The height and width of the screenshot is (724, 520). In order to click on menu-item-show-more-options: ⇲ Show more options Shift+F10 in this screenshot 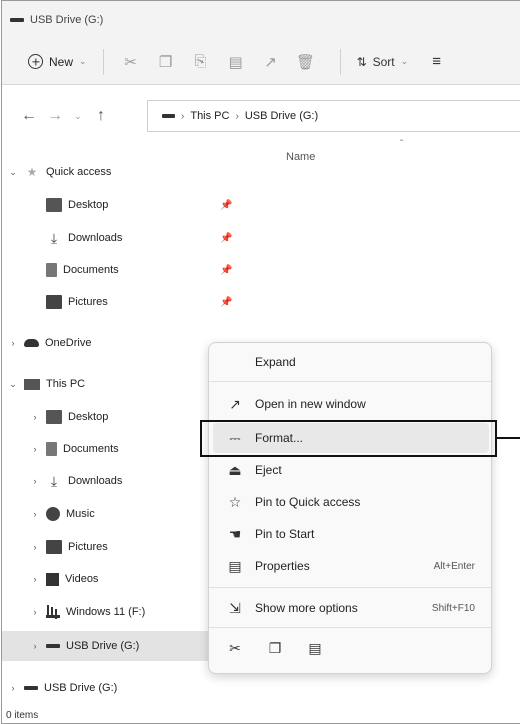, I will do `click(351, 608)`.